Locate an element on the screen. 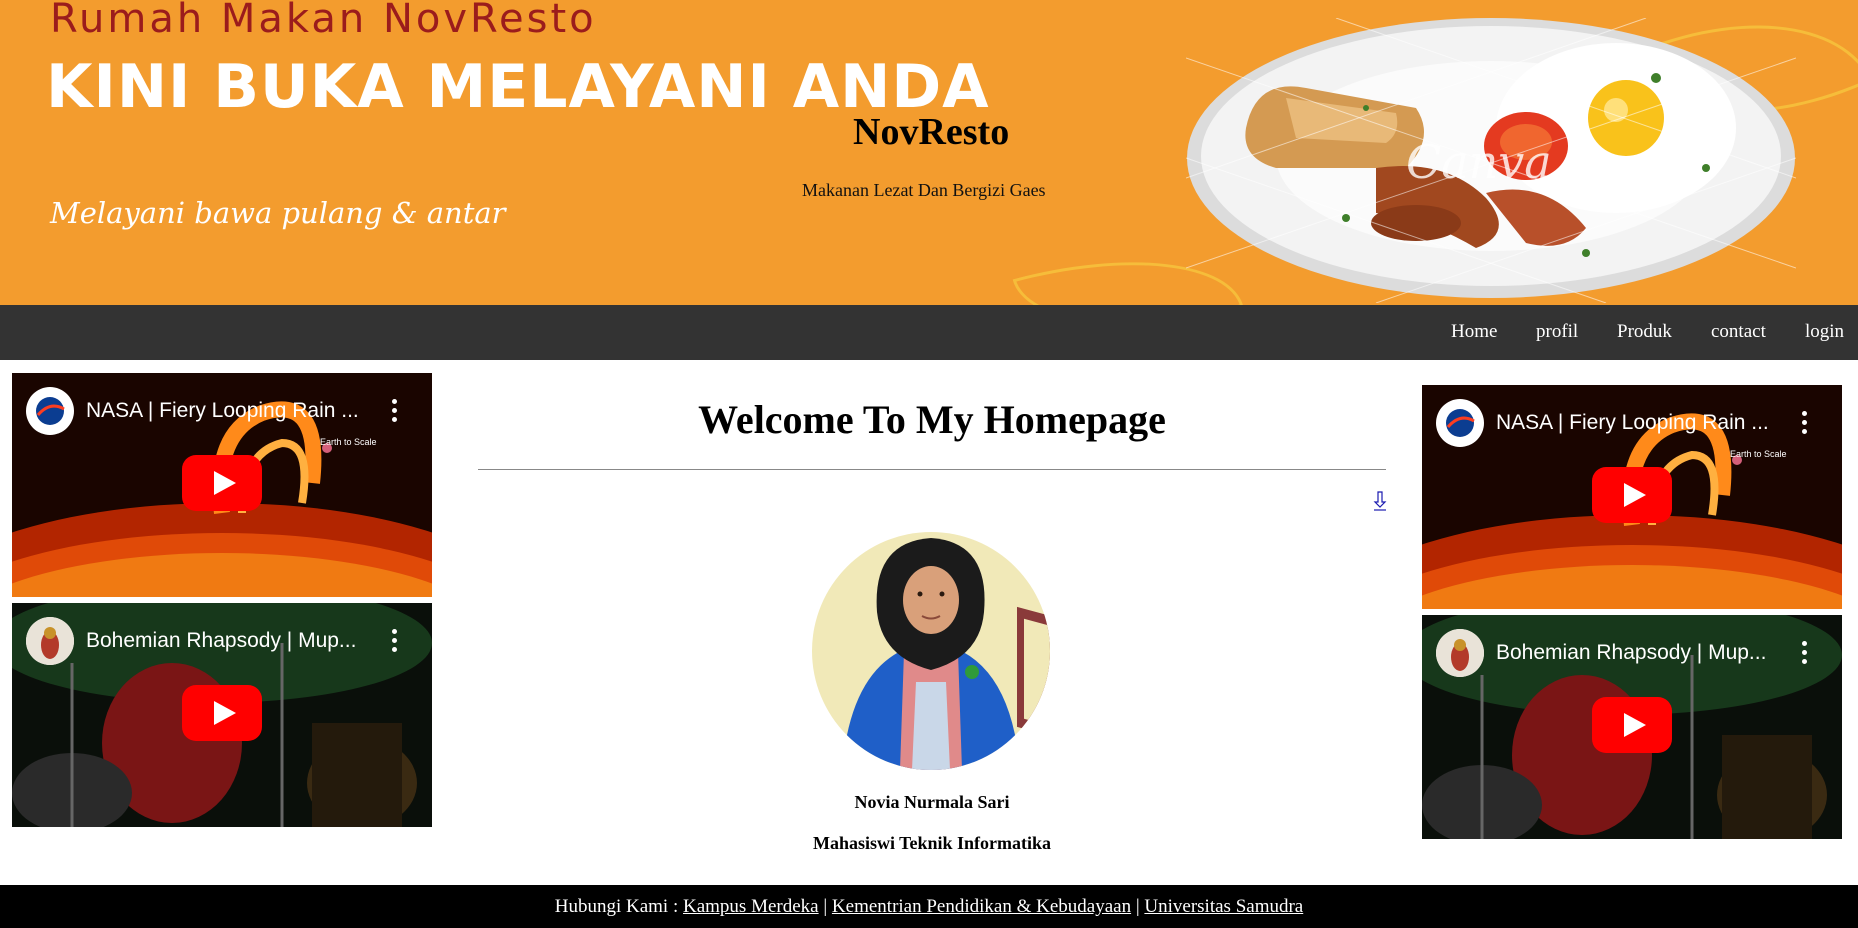 This screenshot has height=928, width=1858. download-icon is located at coordinates (1380, 501).